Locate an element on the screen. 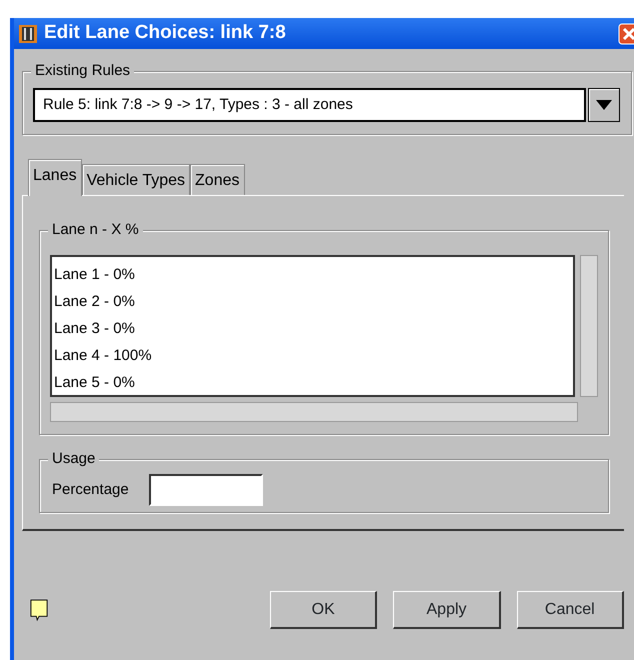 Image resolution: width=634 pixels, height=660 pixels. group-label: Existing Rules is located at coordinates (82, 71).